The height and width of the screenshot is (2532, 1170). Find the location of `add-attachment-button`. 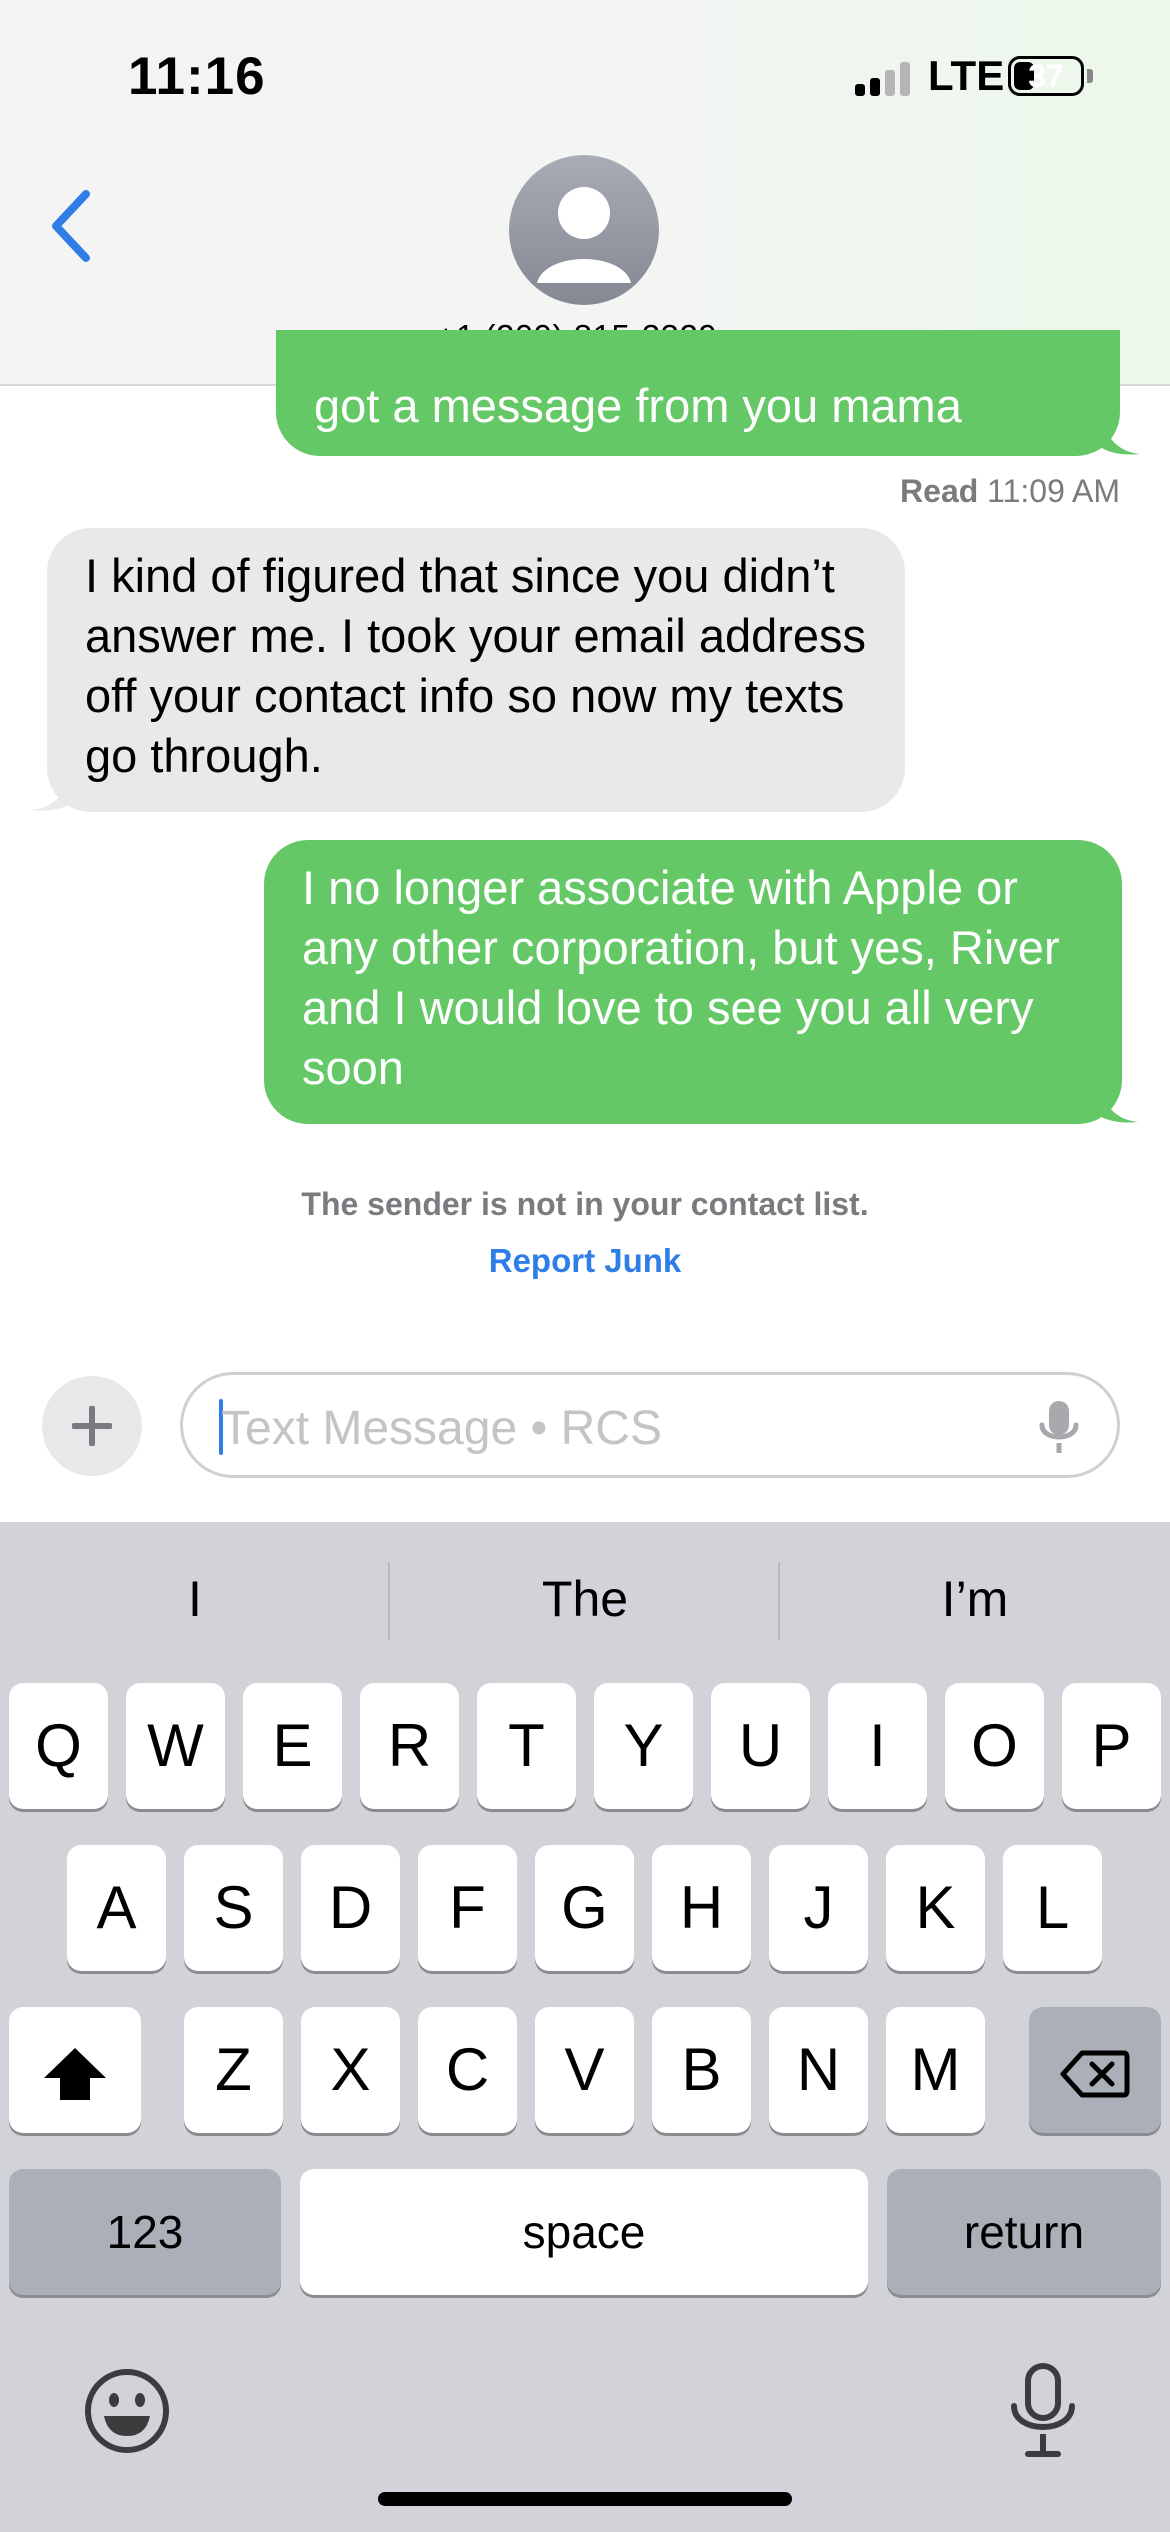

add-attachment-button is located at coordinates (92, 1426).